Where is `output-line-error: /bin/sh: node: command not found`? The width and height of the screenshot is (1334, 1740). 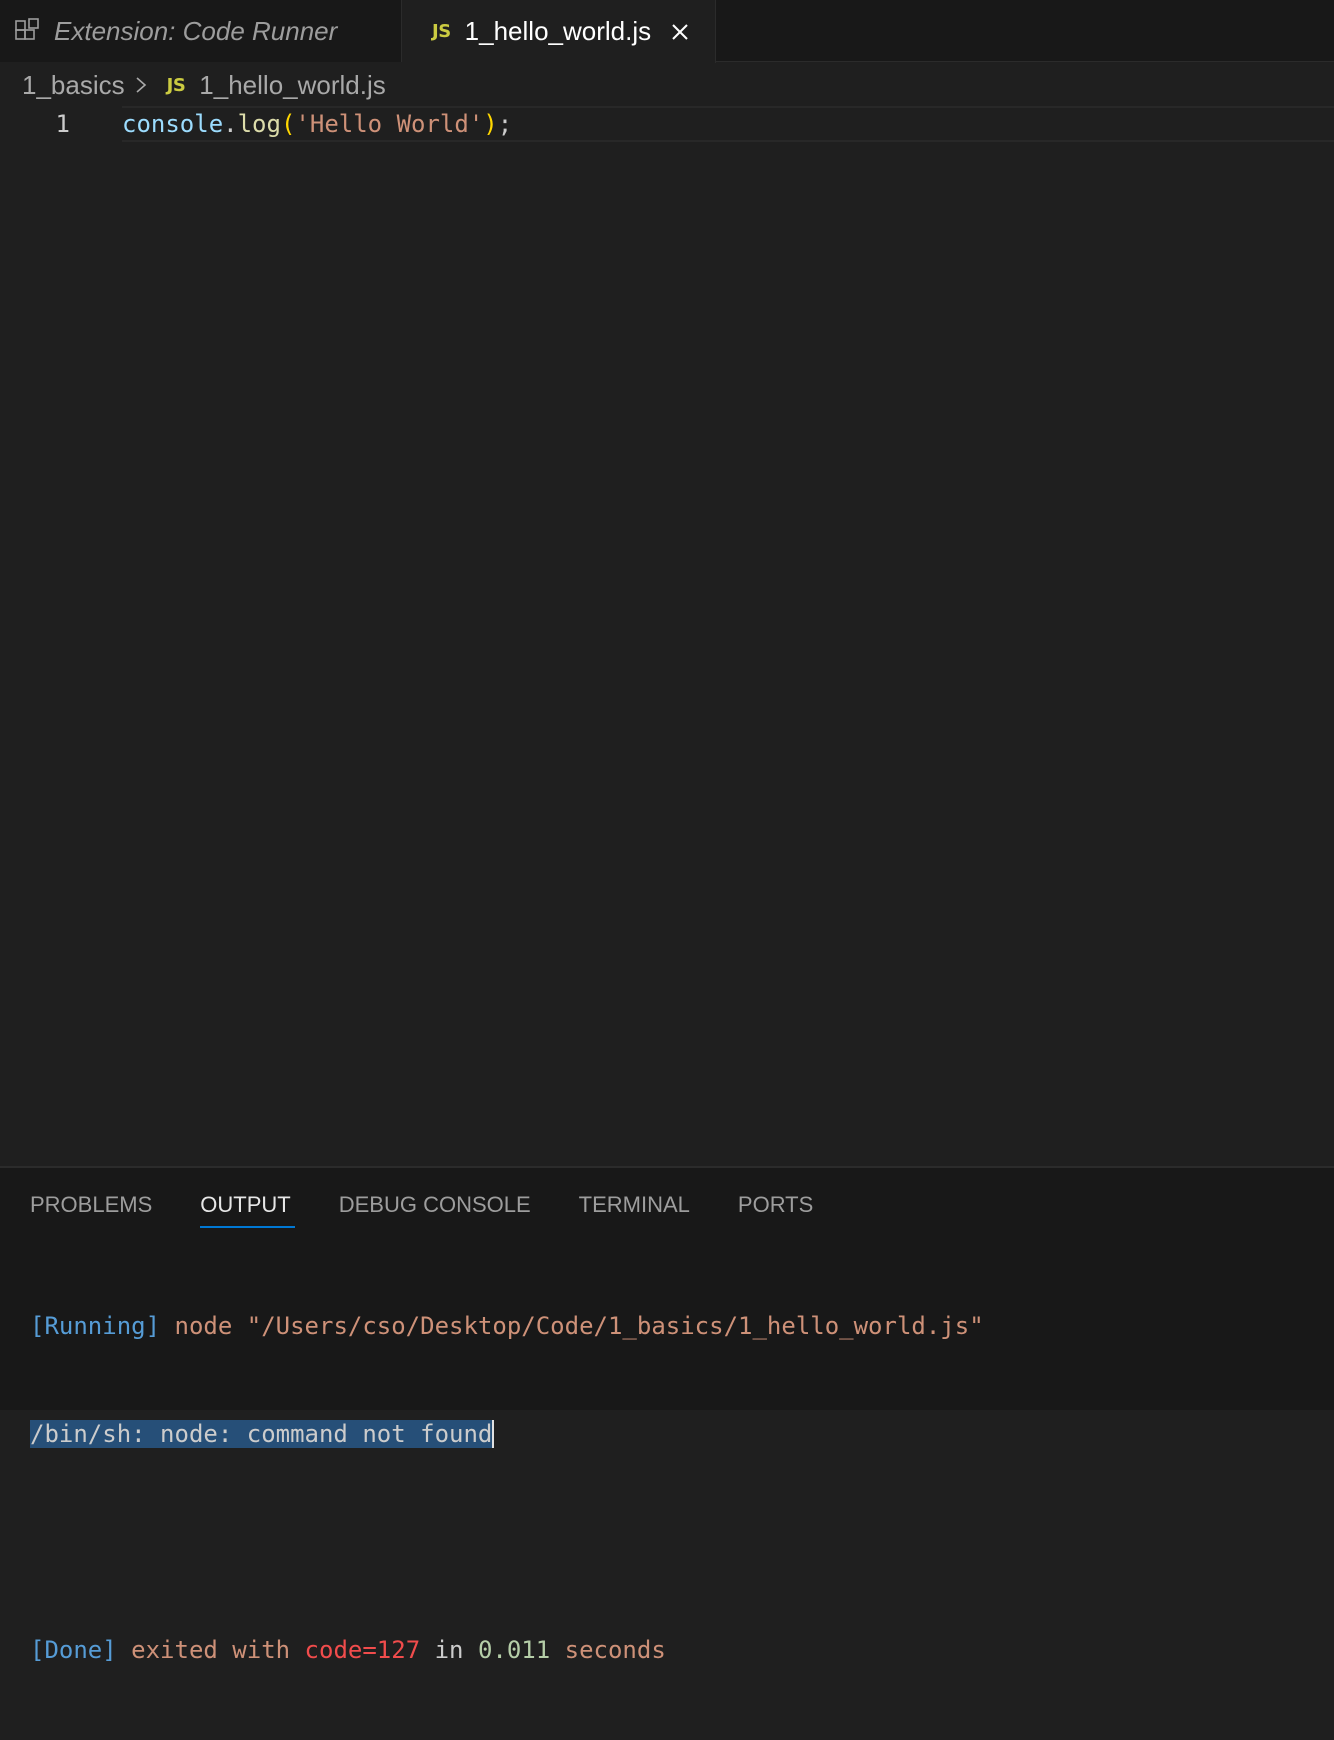 output-line-error: /bin/sh: node: command not found is located at coordinates (507, 1434).